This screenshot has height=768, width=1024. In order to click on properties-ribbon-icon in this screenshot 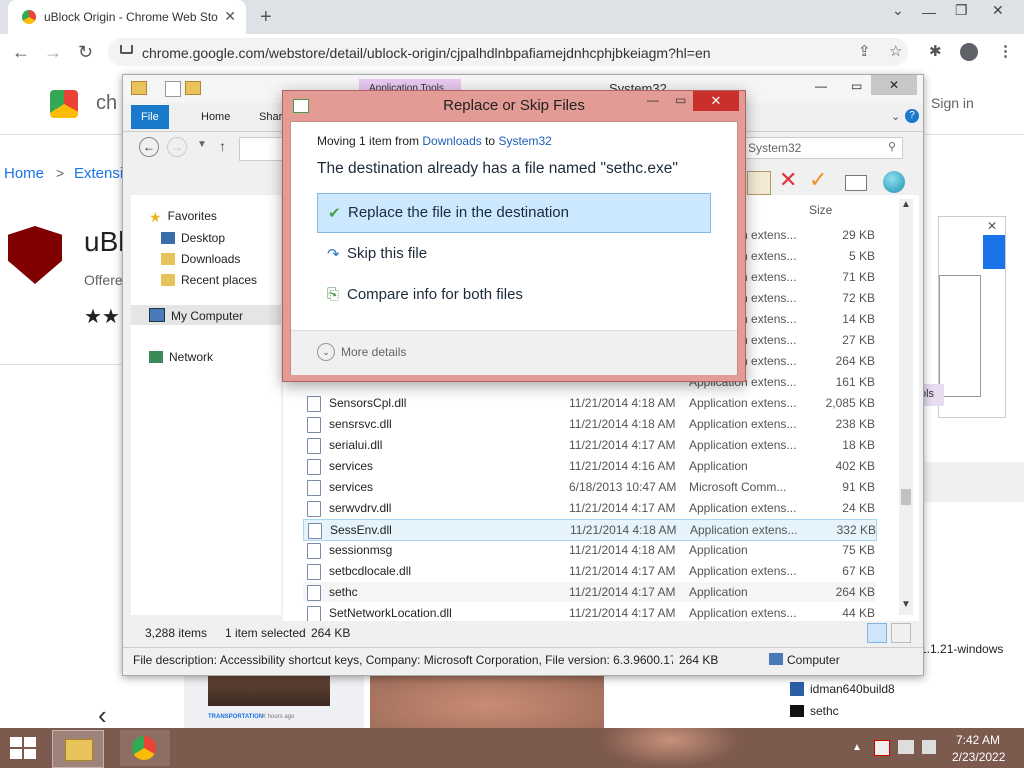, I will do `click(856, 183)`.